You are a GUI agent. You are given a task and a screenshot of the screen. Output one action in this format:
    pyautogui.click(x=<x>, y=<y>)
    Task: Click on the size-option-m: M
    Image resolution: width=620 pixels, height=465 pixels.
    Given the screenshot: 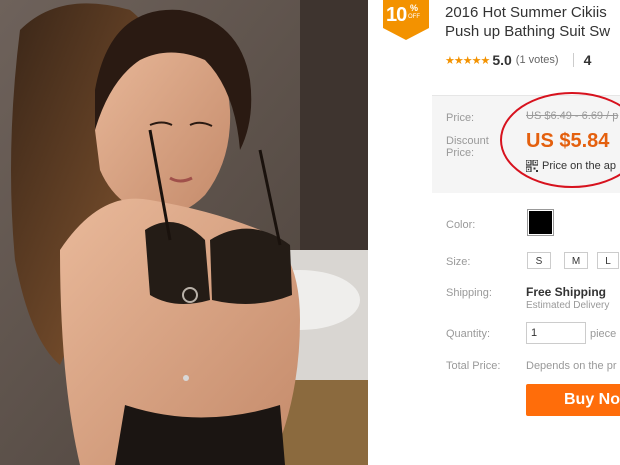 What is the action you would take?
    pyautogui.click(x=576, y=260)
    